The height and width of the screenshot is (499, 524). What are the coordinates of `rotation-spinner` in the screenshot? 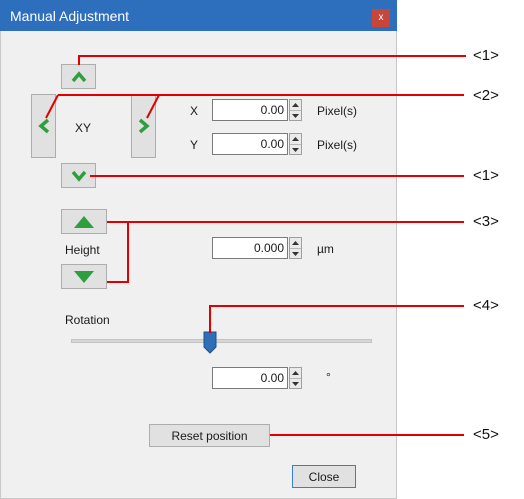 It's located at (295, 378).